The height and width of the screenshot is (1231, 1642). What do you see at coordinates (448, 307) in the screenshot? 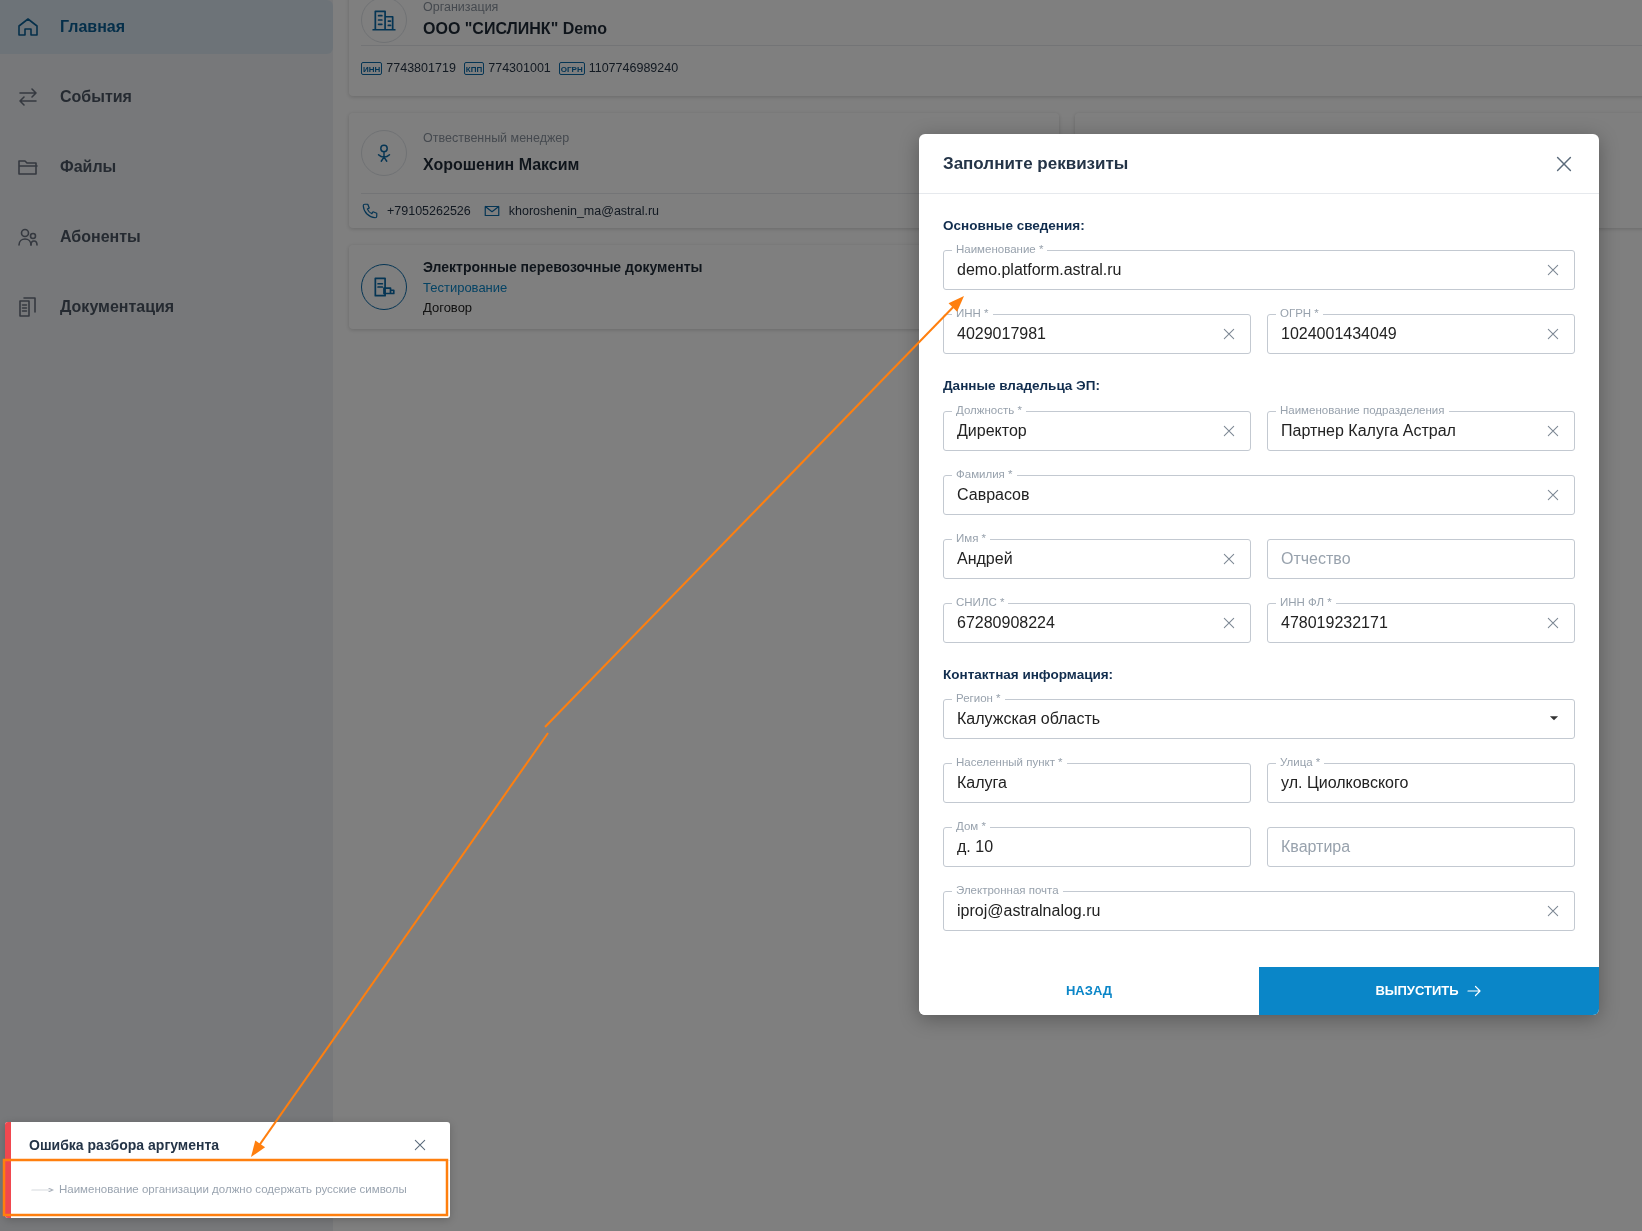
I see `contract-text: Договор` at bounding box center [448, 307].